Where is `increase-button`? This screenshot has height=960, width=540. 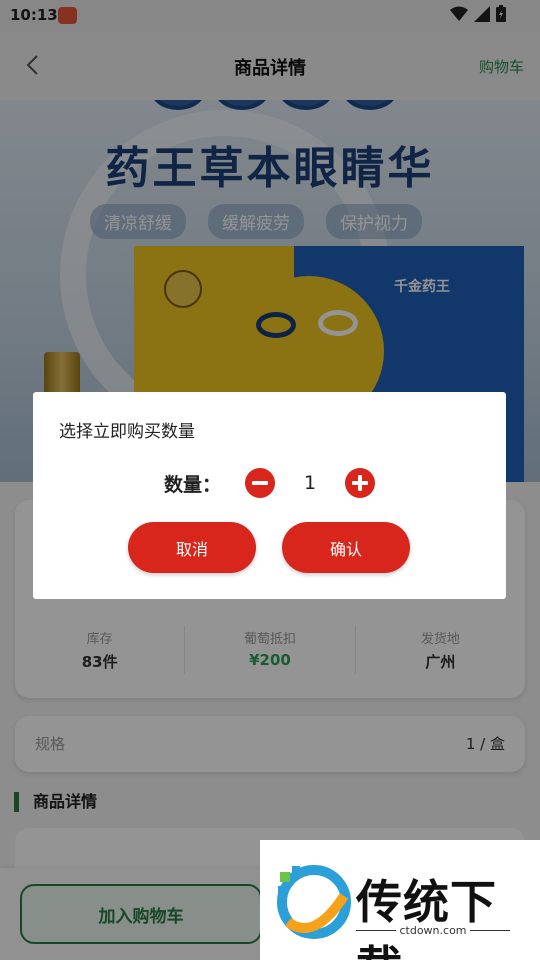
increase-button is located at coordinates (360, 483).